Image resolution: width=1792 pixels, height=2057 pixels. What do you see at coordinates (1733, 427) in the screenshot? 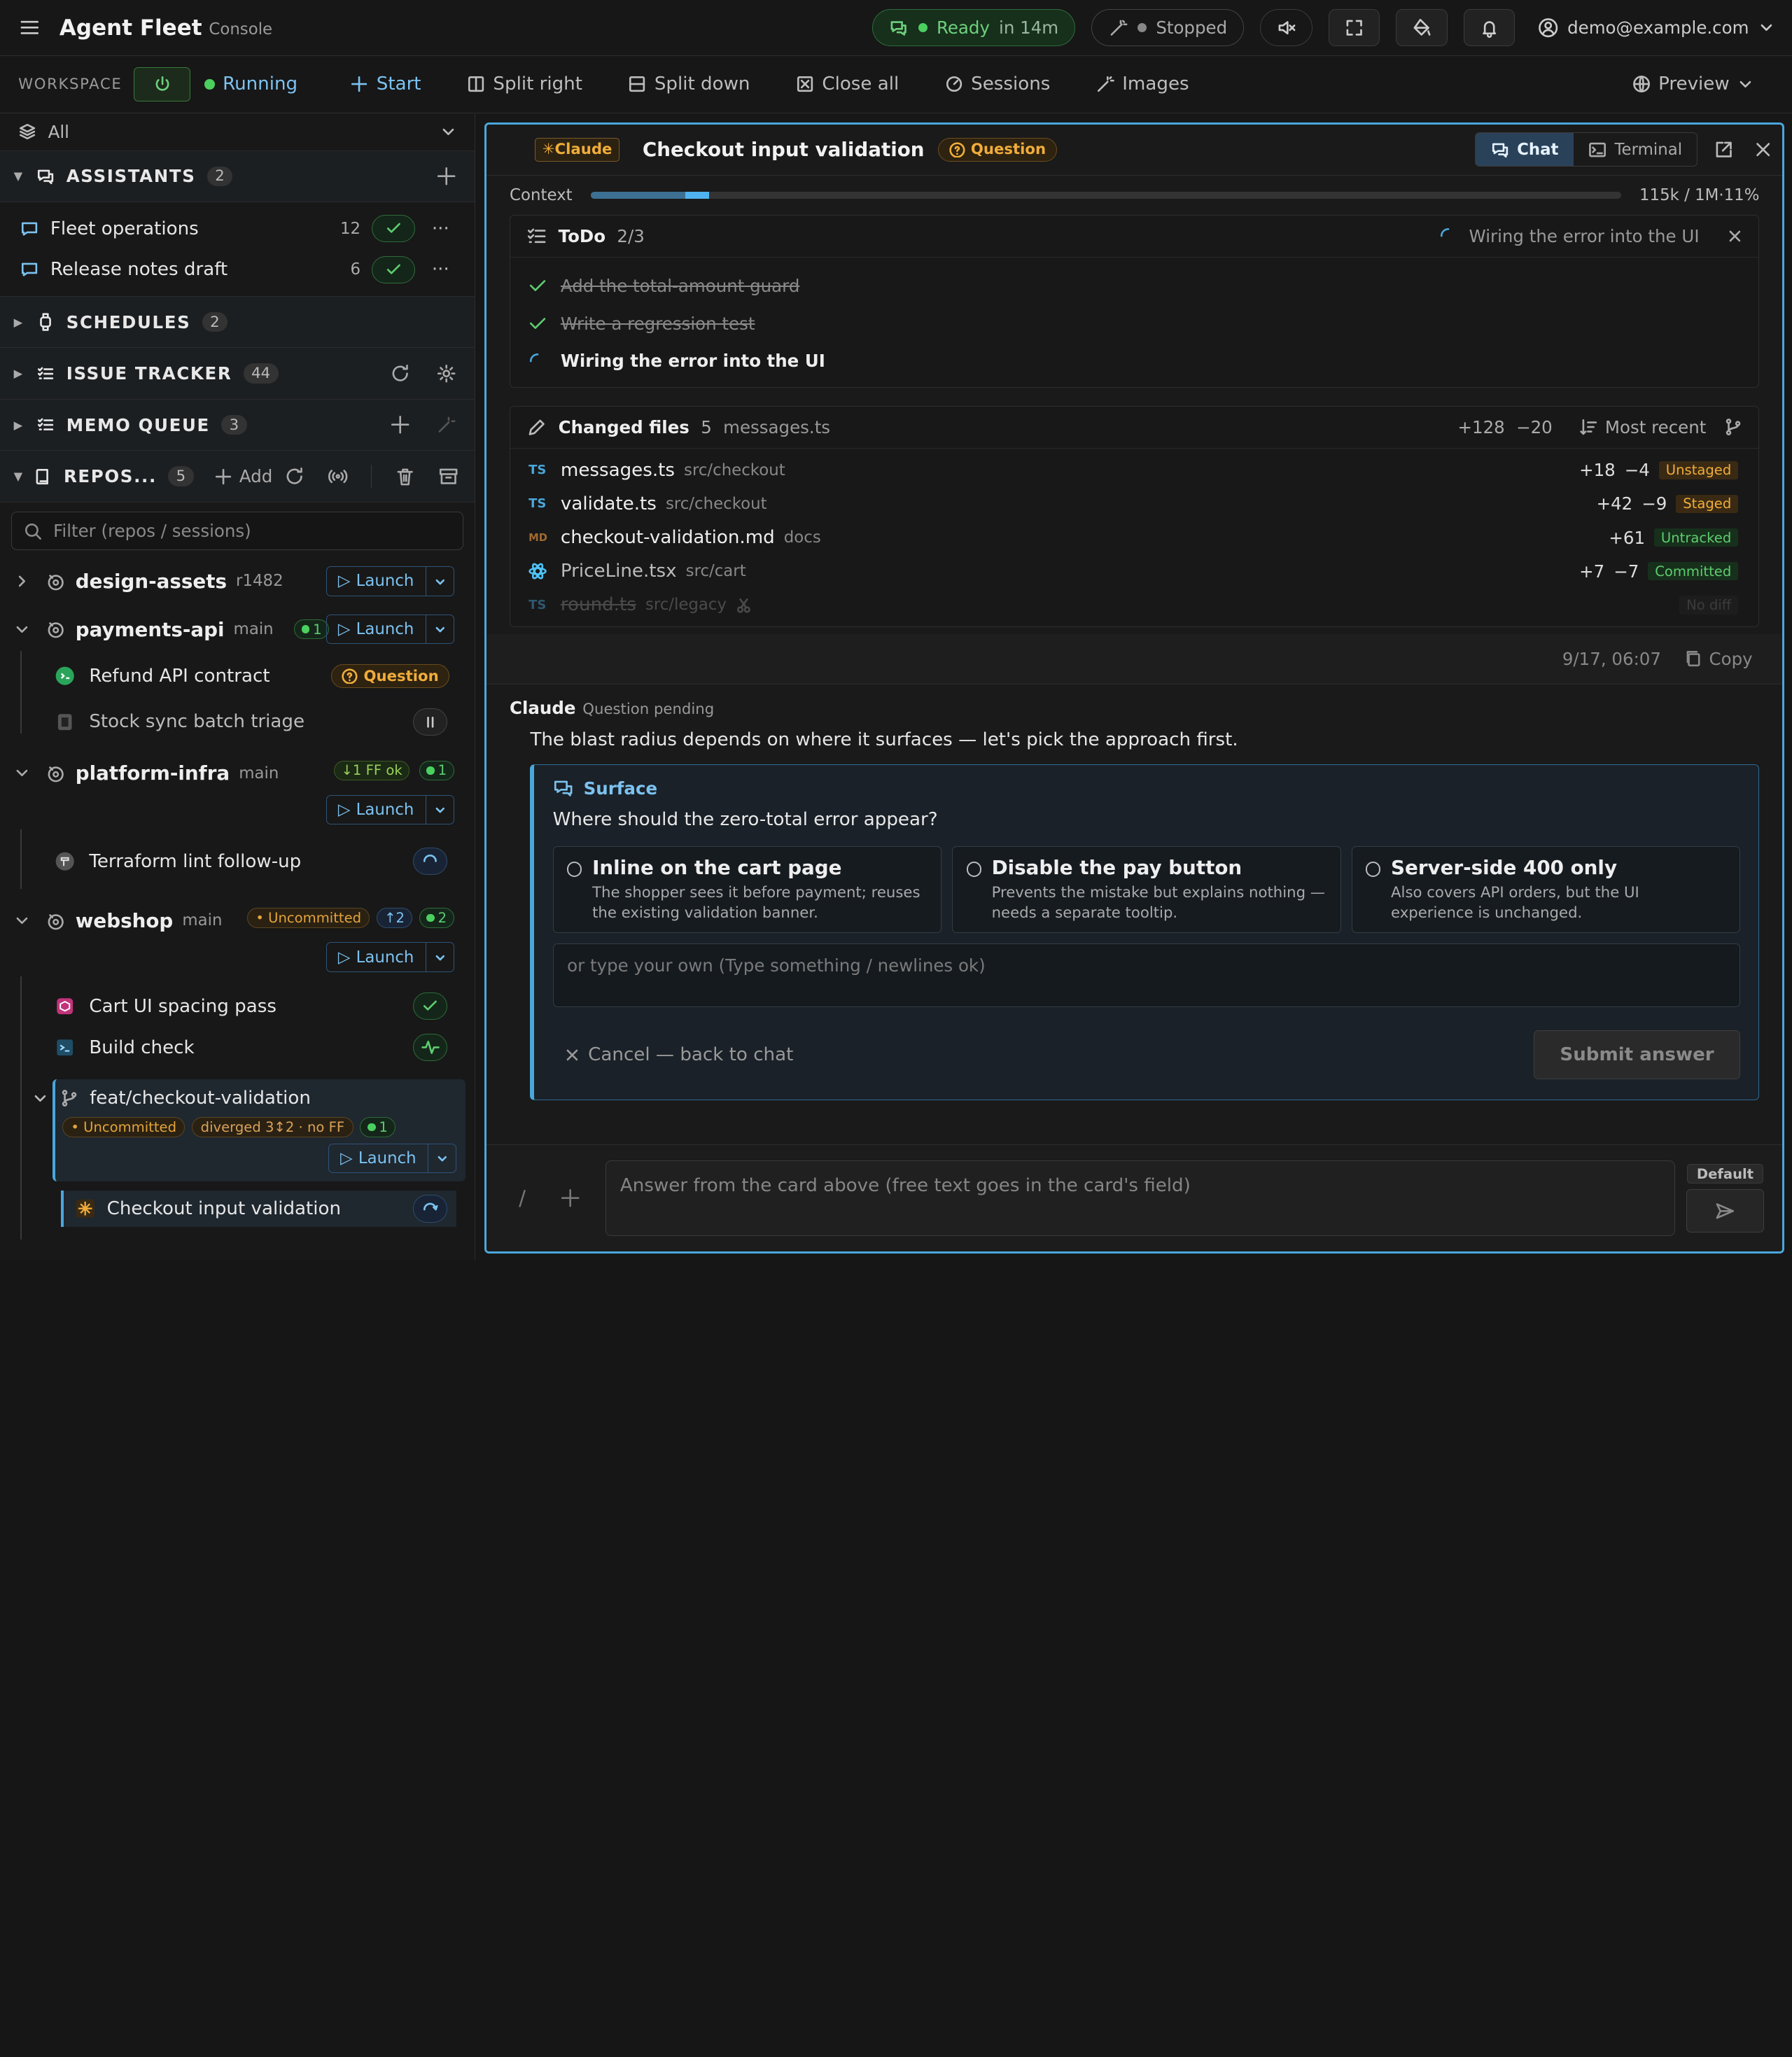
I see `git-branch-icon` at bounding box center [1733, 427].